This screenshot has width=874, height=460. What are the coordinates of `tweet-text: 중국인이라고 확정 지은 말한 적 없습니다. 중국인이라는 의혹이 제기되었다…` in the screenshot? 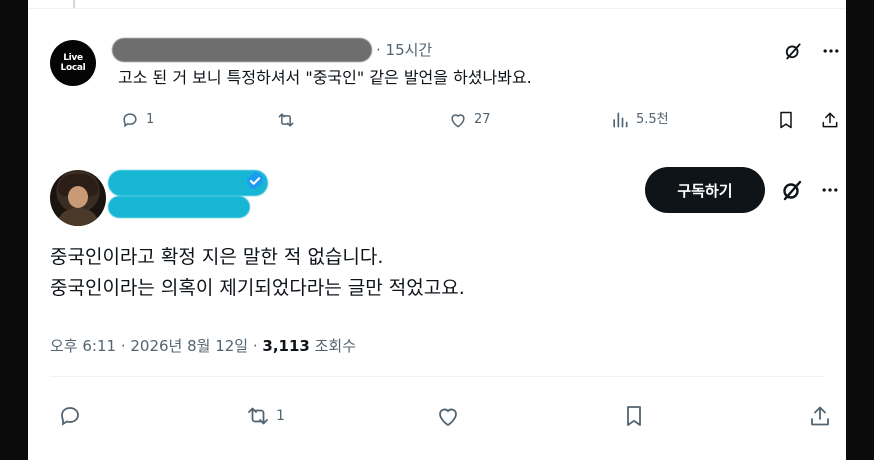 It's located at (257, 273).